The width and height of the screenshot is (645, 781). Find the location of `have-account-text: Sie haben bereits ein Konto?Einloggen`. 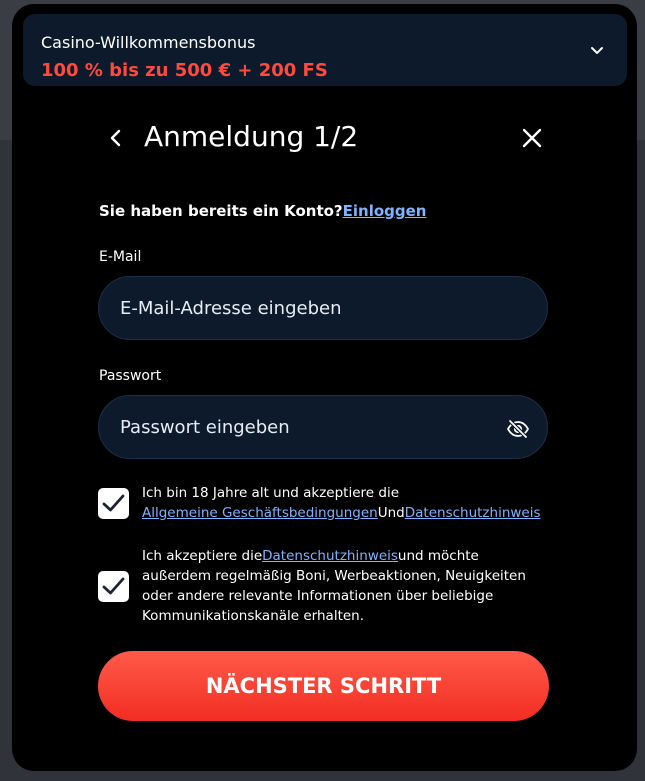

have-account-text: Sie haben bereits ein Konto?Einloggen is located at coordinates (262, 211).